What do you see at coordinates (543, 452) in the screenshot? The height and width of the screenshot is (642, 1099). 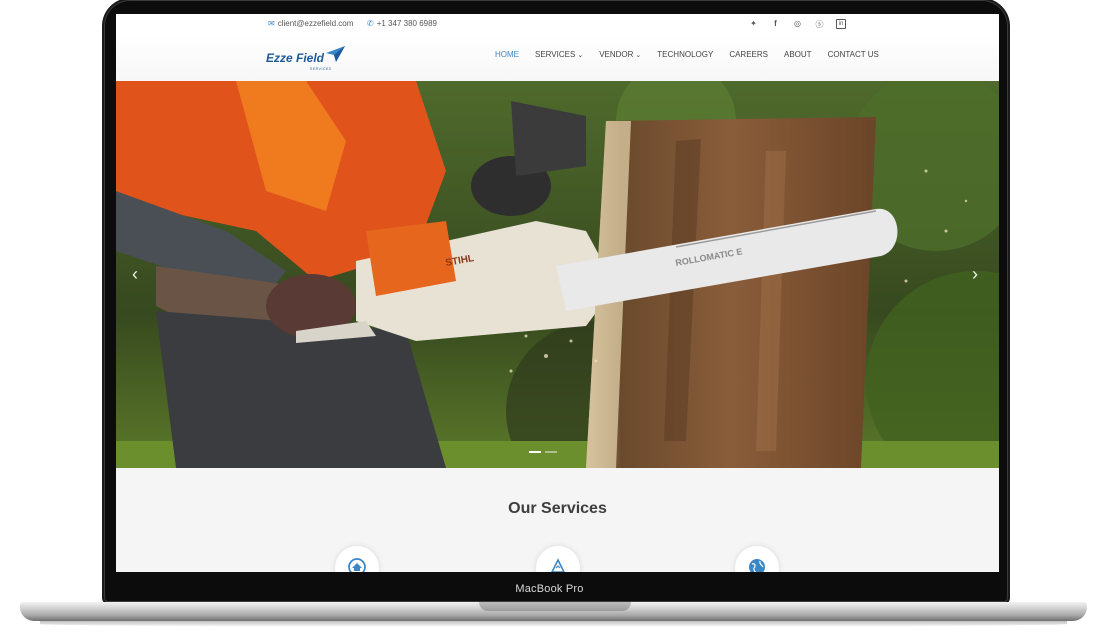 I see `slider-indicators` at bounding box center [543, 452].